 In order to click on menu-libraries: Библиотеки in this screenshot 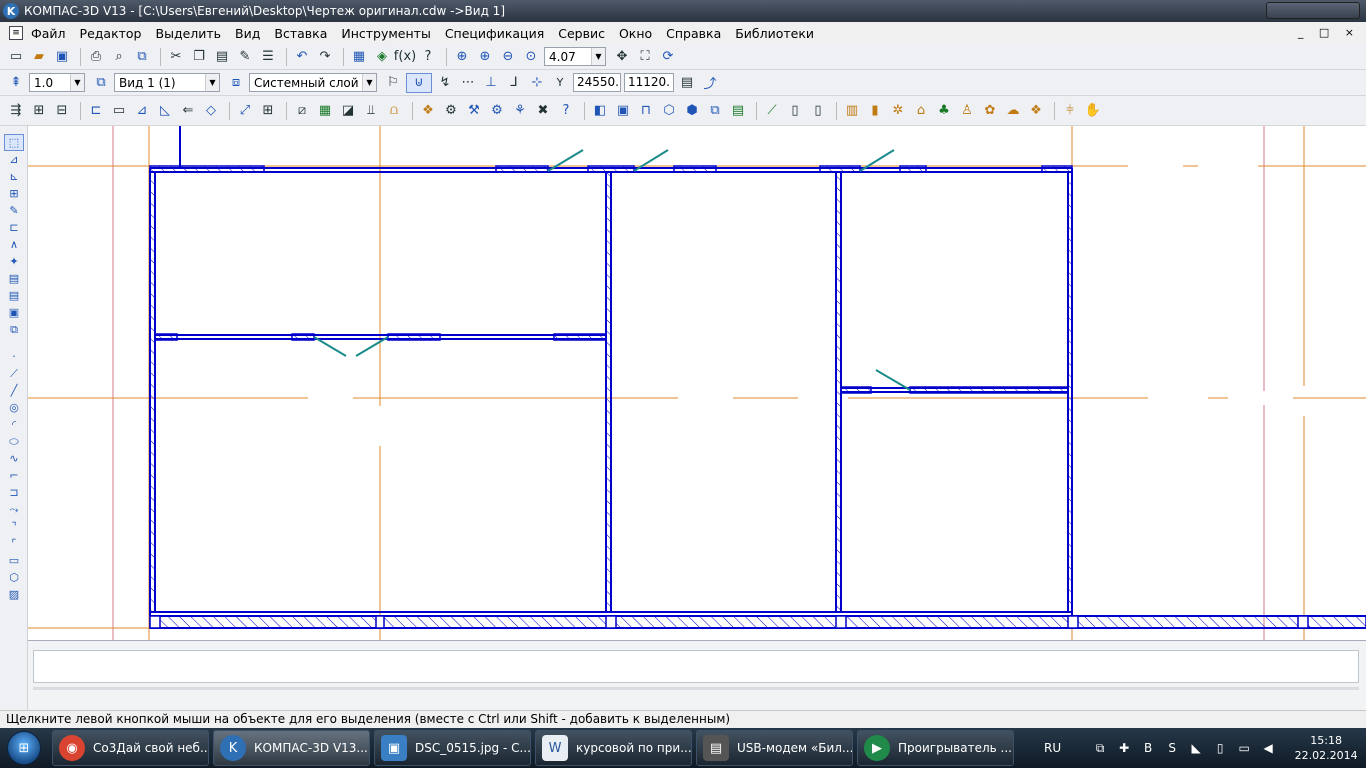, I will do `click(774, 33)`.